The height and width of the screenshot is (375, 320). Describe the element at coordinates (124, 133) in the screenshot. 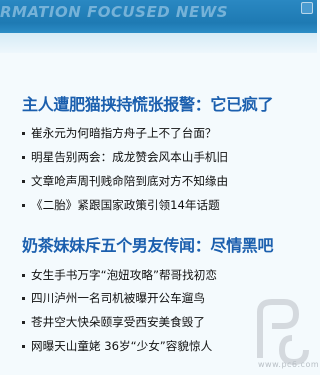

I see `news-item-label: 崔永元为何暗指方舟子上不了台面？` at that location.